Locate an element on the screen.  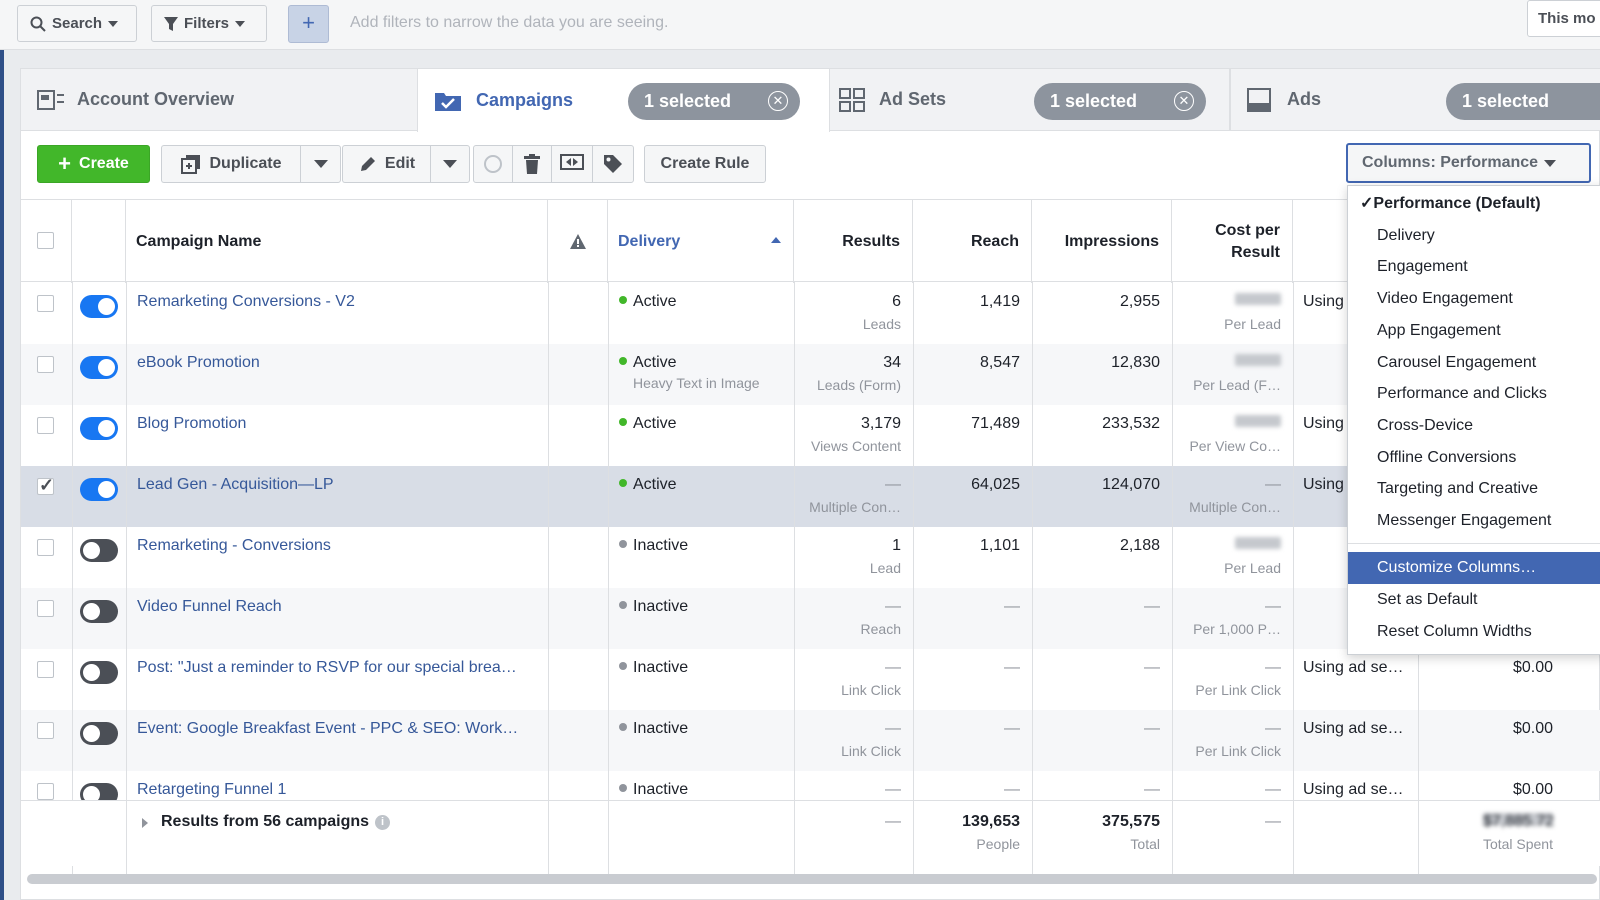
create-button: + Create is located at coordinates (93, 164).